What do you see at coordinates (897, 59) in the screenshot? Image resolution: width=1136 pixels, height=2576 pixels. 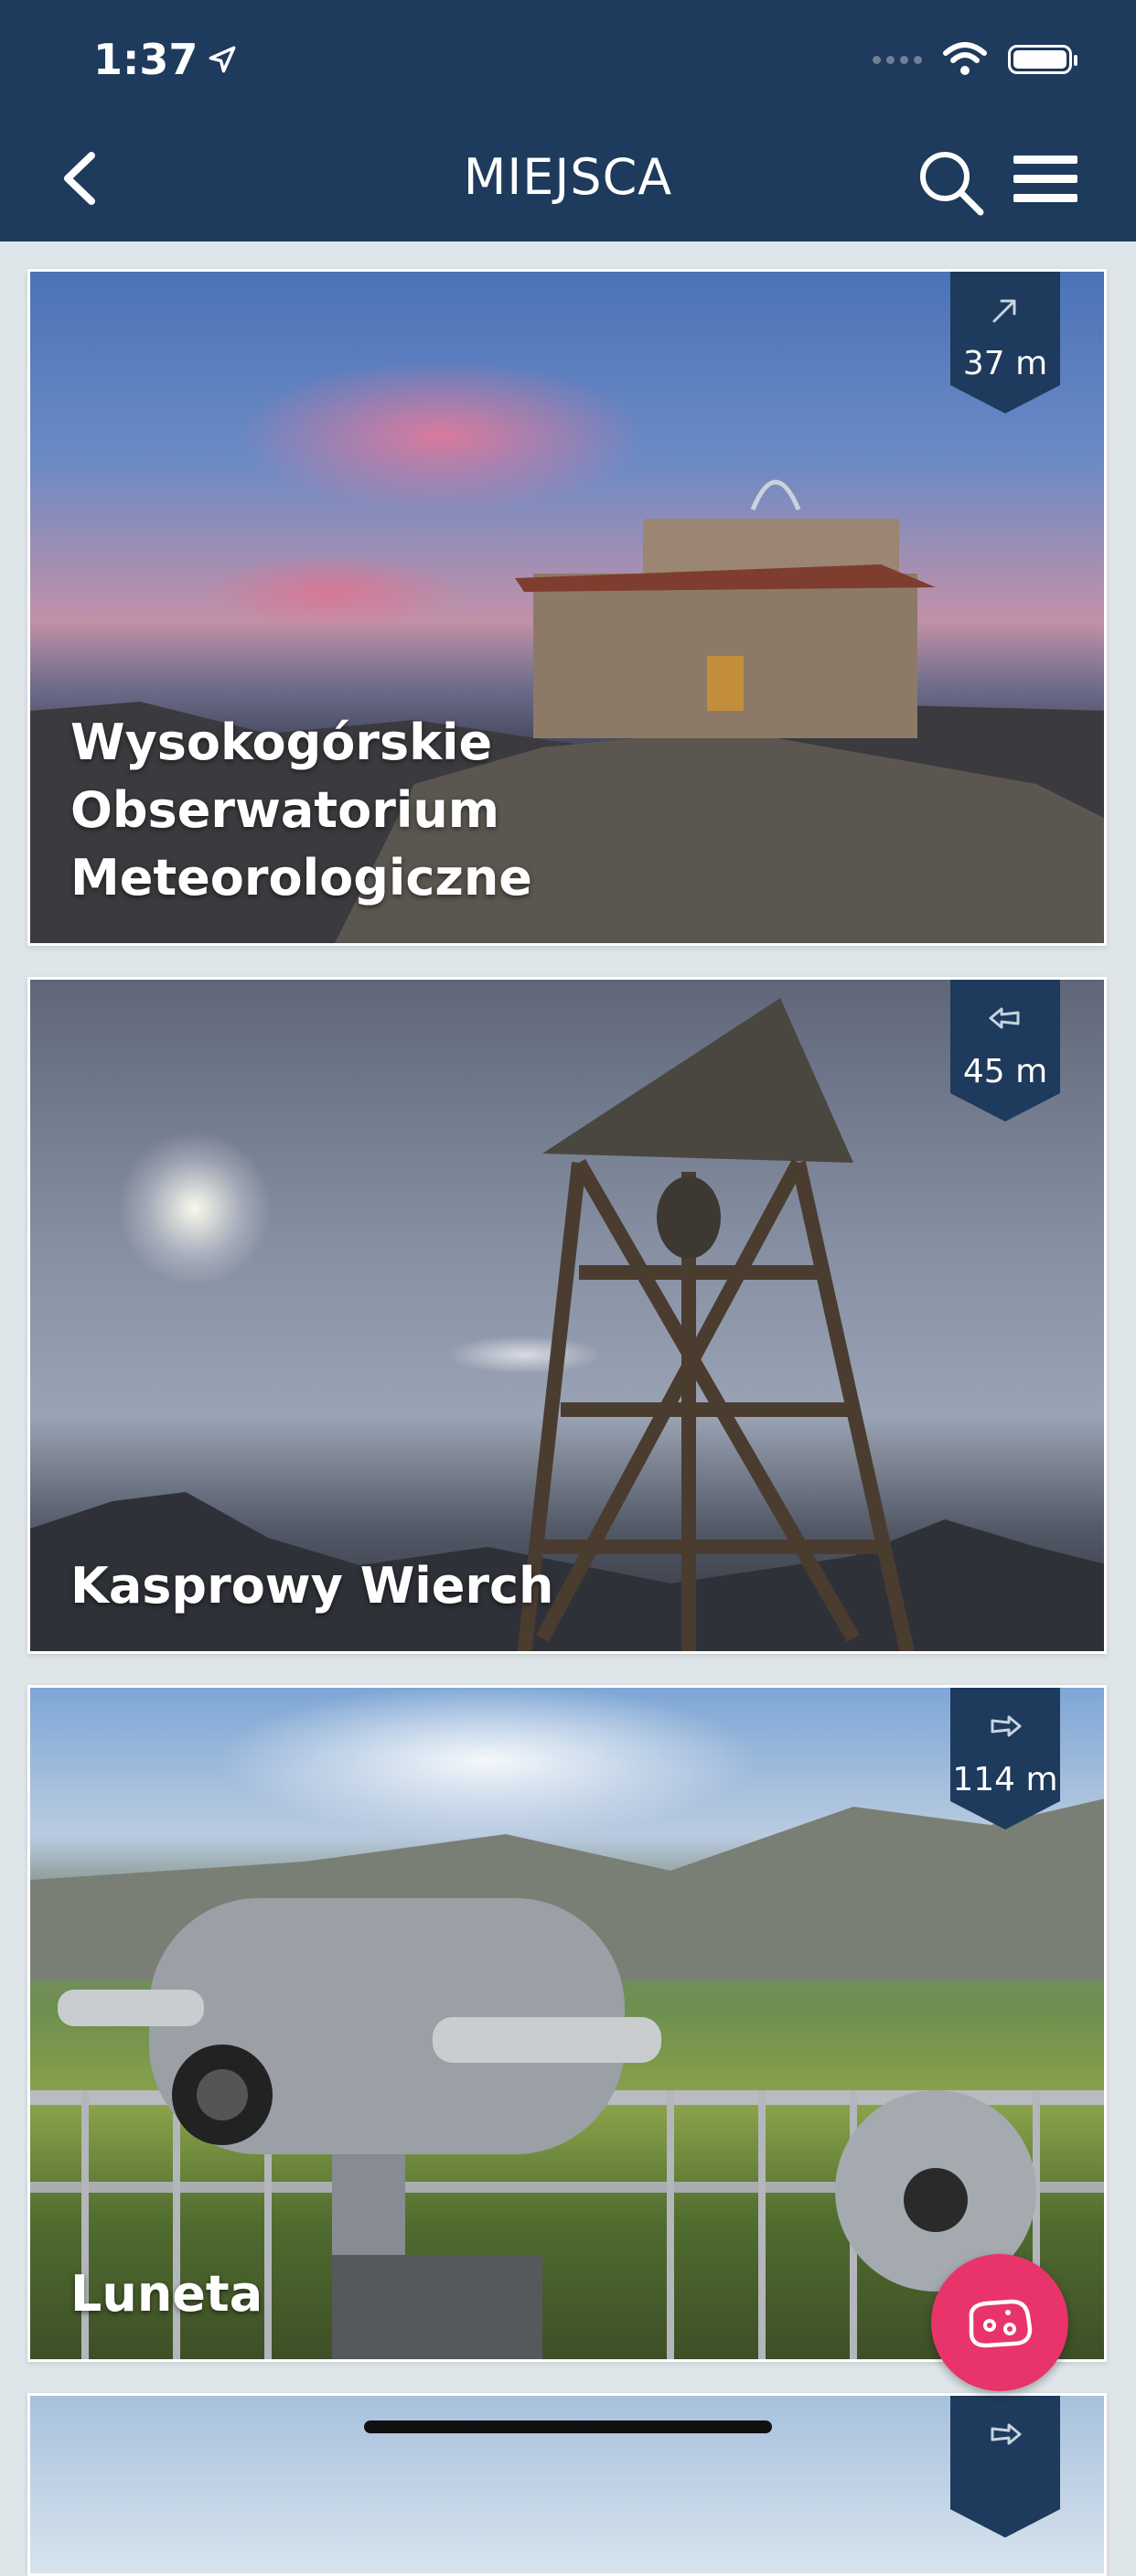 I see `cellular-signal-icon` at bounding box center [897, 59].